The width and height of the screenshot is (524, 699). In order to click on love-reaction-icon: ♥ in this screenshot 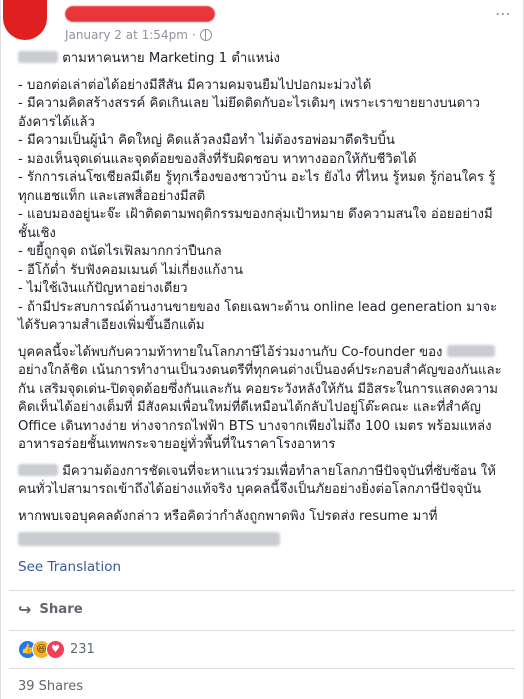, I will do `click(55, 649)`.